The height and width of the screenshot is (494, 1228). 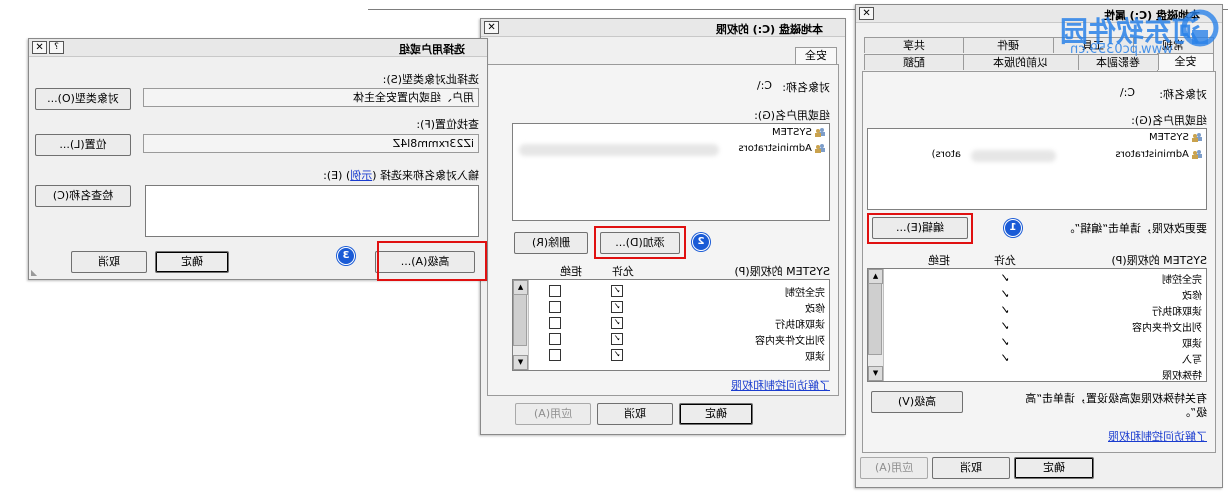 I want to click on watermark-url: www.pc0359.cn, so click(x=1121, y=49).